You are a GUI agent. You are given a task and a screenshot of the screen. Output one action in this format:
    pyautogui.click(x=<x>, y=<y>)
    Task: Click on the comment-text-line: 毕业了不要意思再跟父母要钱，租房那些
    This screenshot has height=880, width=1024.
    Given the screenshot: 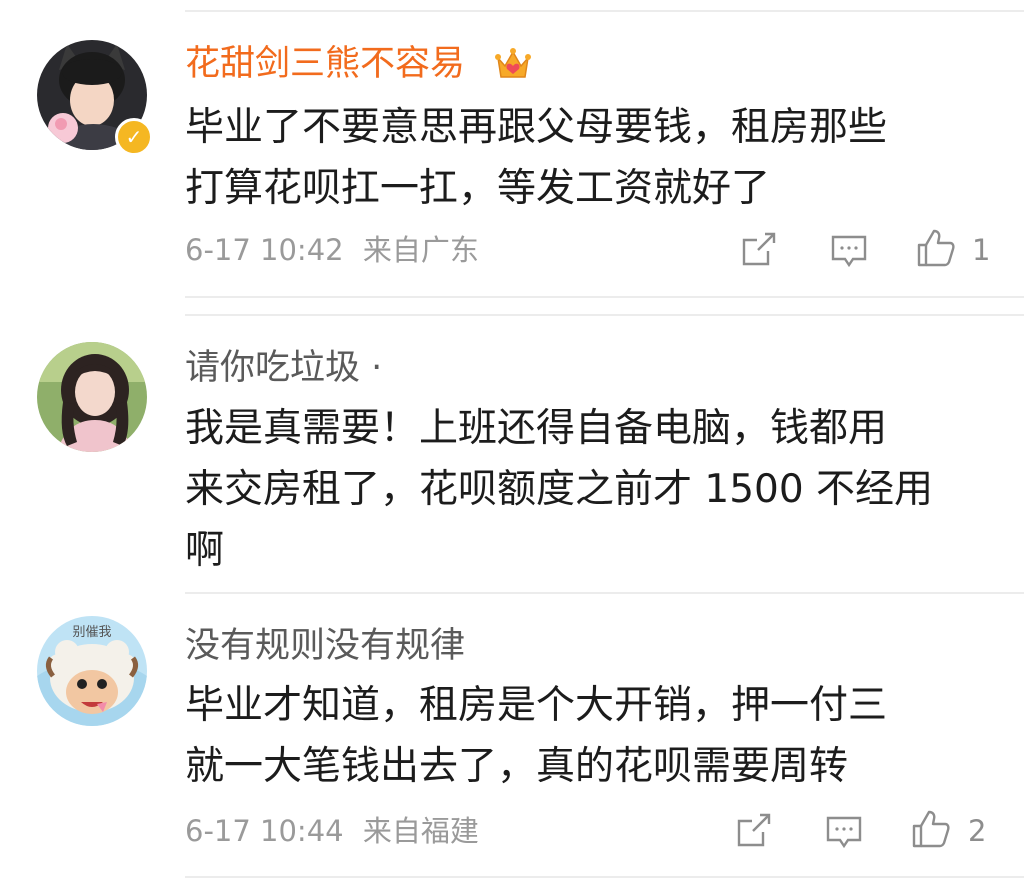 What is the action you would take?
    pyautogui.click(x=536, y=127)
    